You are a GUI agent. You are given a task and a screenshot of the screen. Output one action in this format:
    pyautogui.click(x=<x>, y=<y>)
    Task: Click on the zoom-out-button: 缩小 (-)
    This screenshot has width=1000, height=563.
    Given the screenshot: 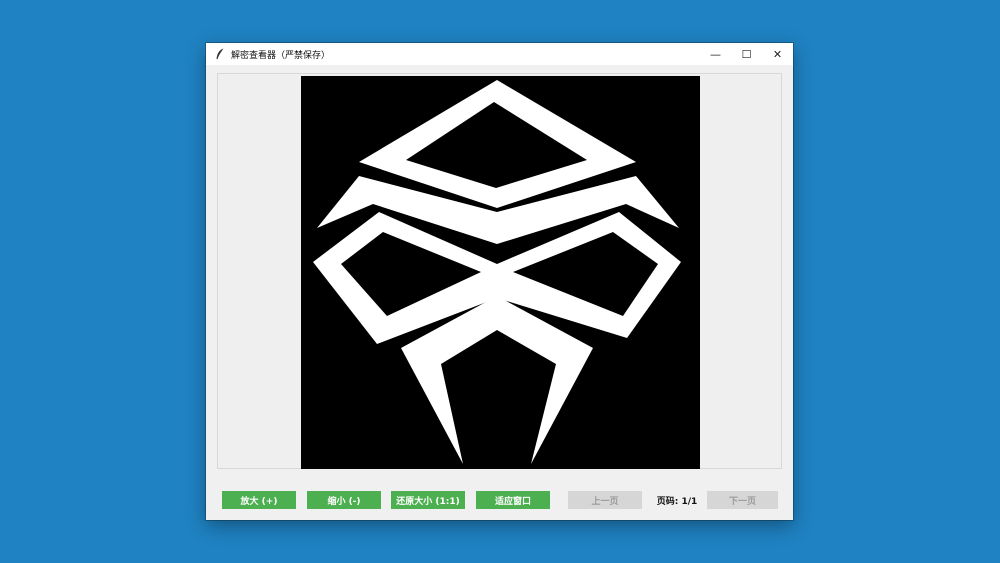 What is the action you would take?
    pyautogui.click(x=344, y=500)
    